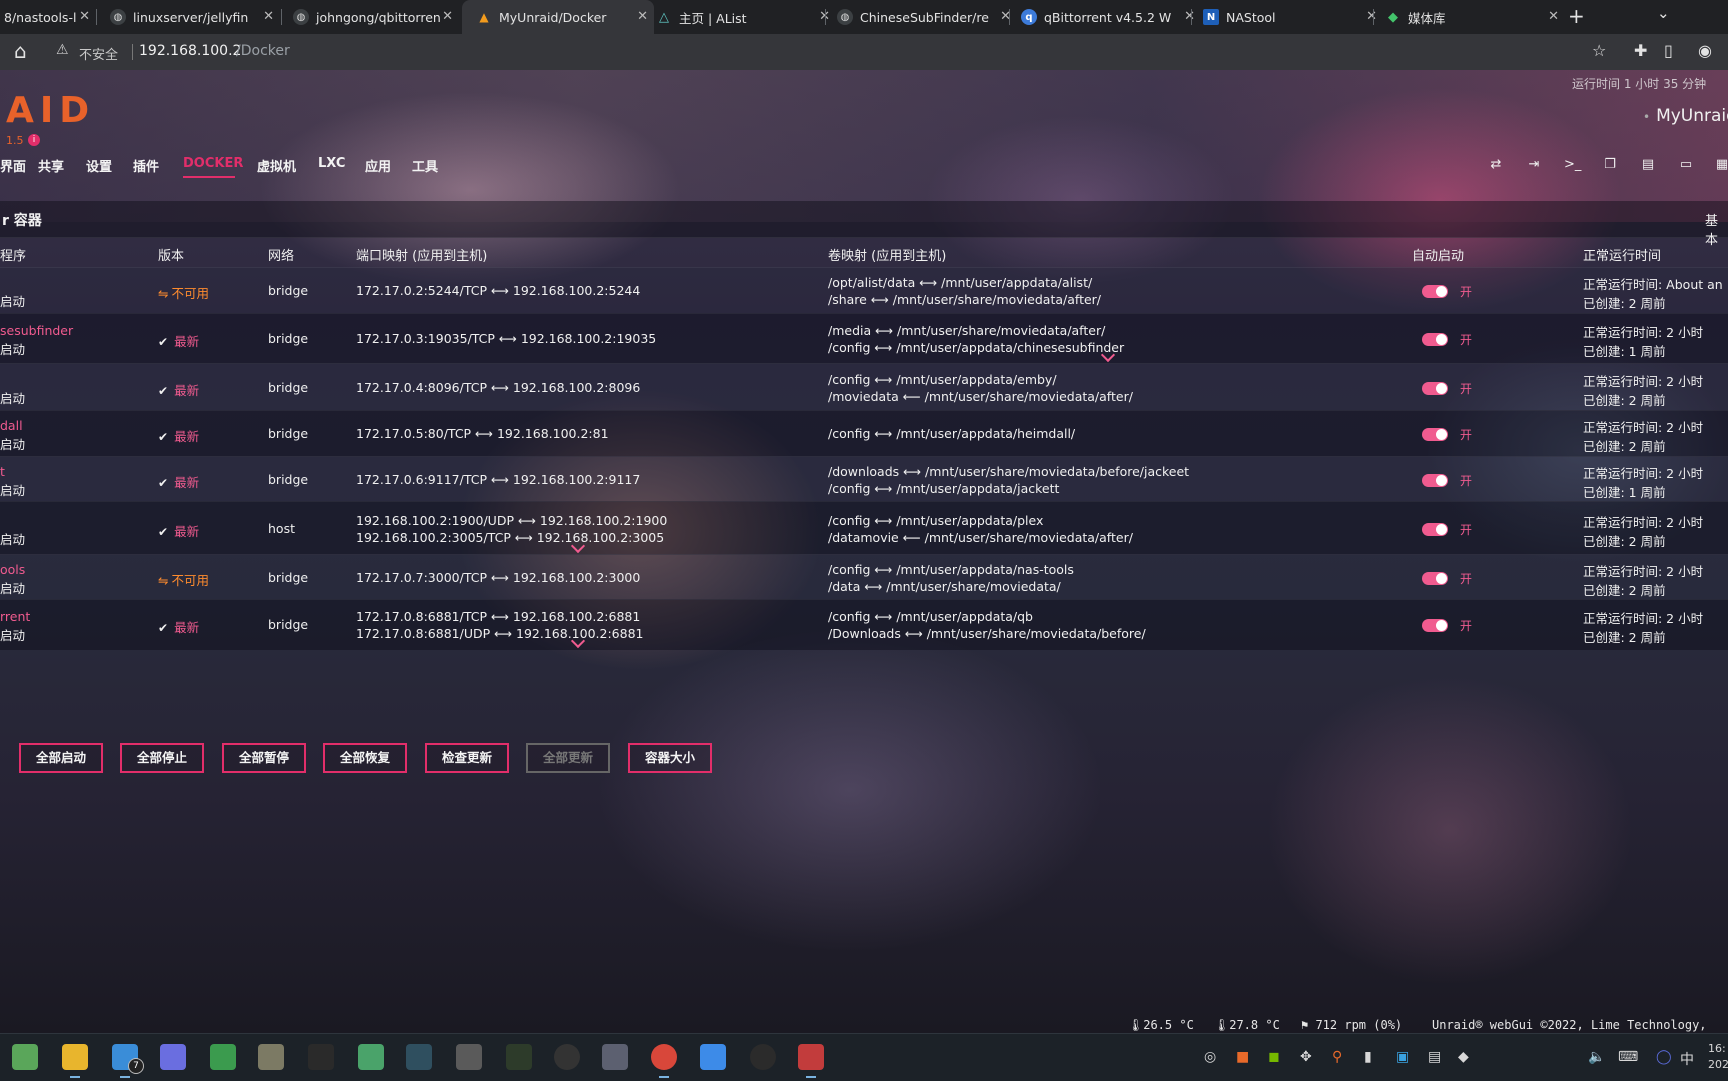  Describe the element at coordinates (1668, 50) in the screenshot. I see `side-panel-icon: ▯` at that location.